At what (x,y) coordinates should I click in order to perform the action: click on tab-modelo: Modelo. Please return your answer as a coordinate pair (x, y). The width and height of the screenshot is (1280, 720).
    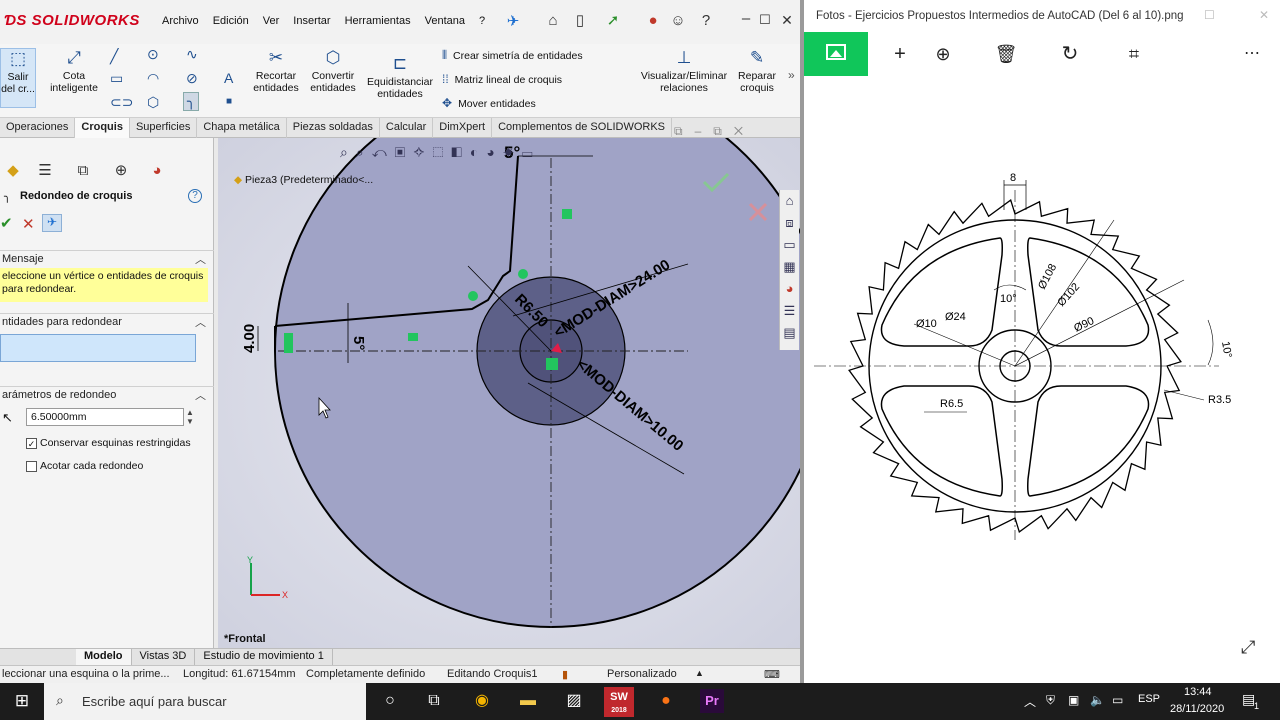
    Looking at the image, I should click on (104, 657).